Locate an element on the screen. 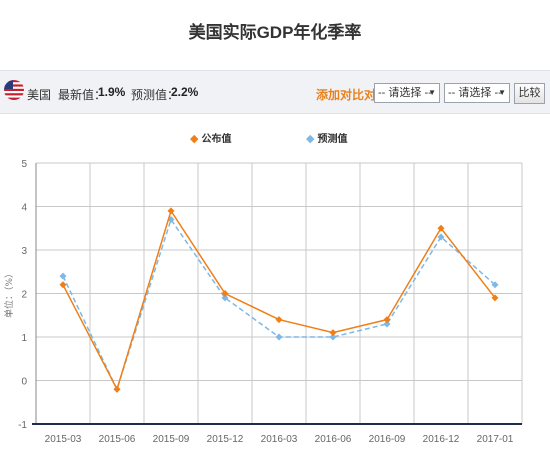  compare-select-1: -- 请选择 -- ▼ is located at coordinates (407, 93).